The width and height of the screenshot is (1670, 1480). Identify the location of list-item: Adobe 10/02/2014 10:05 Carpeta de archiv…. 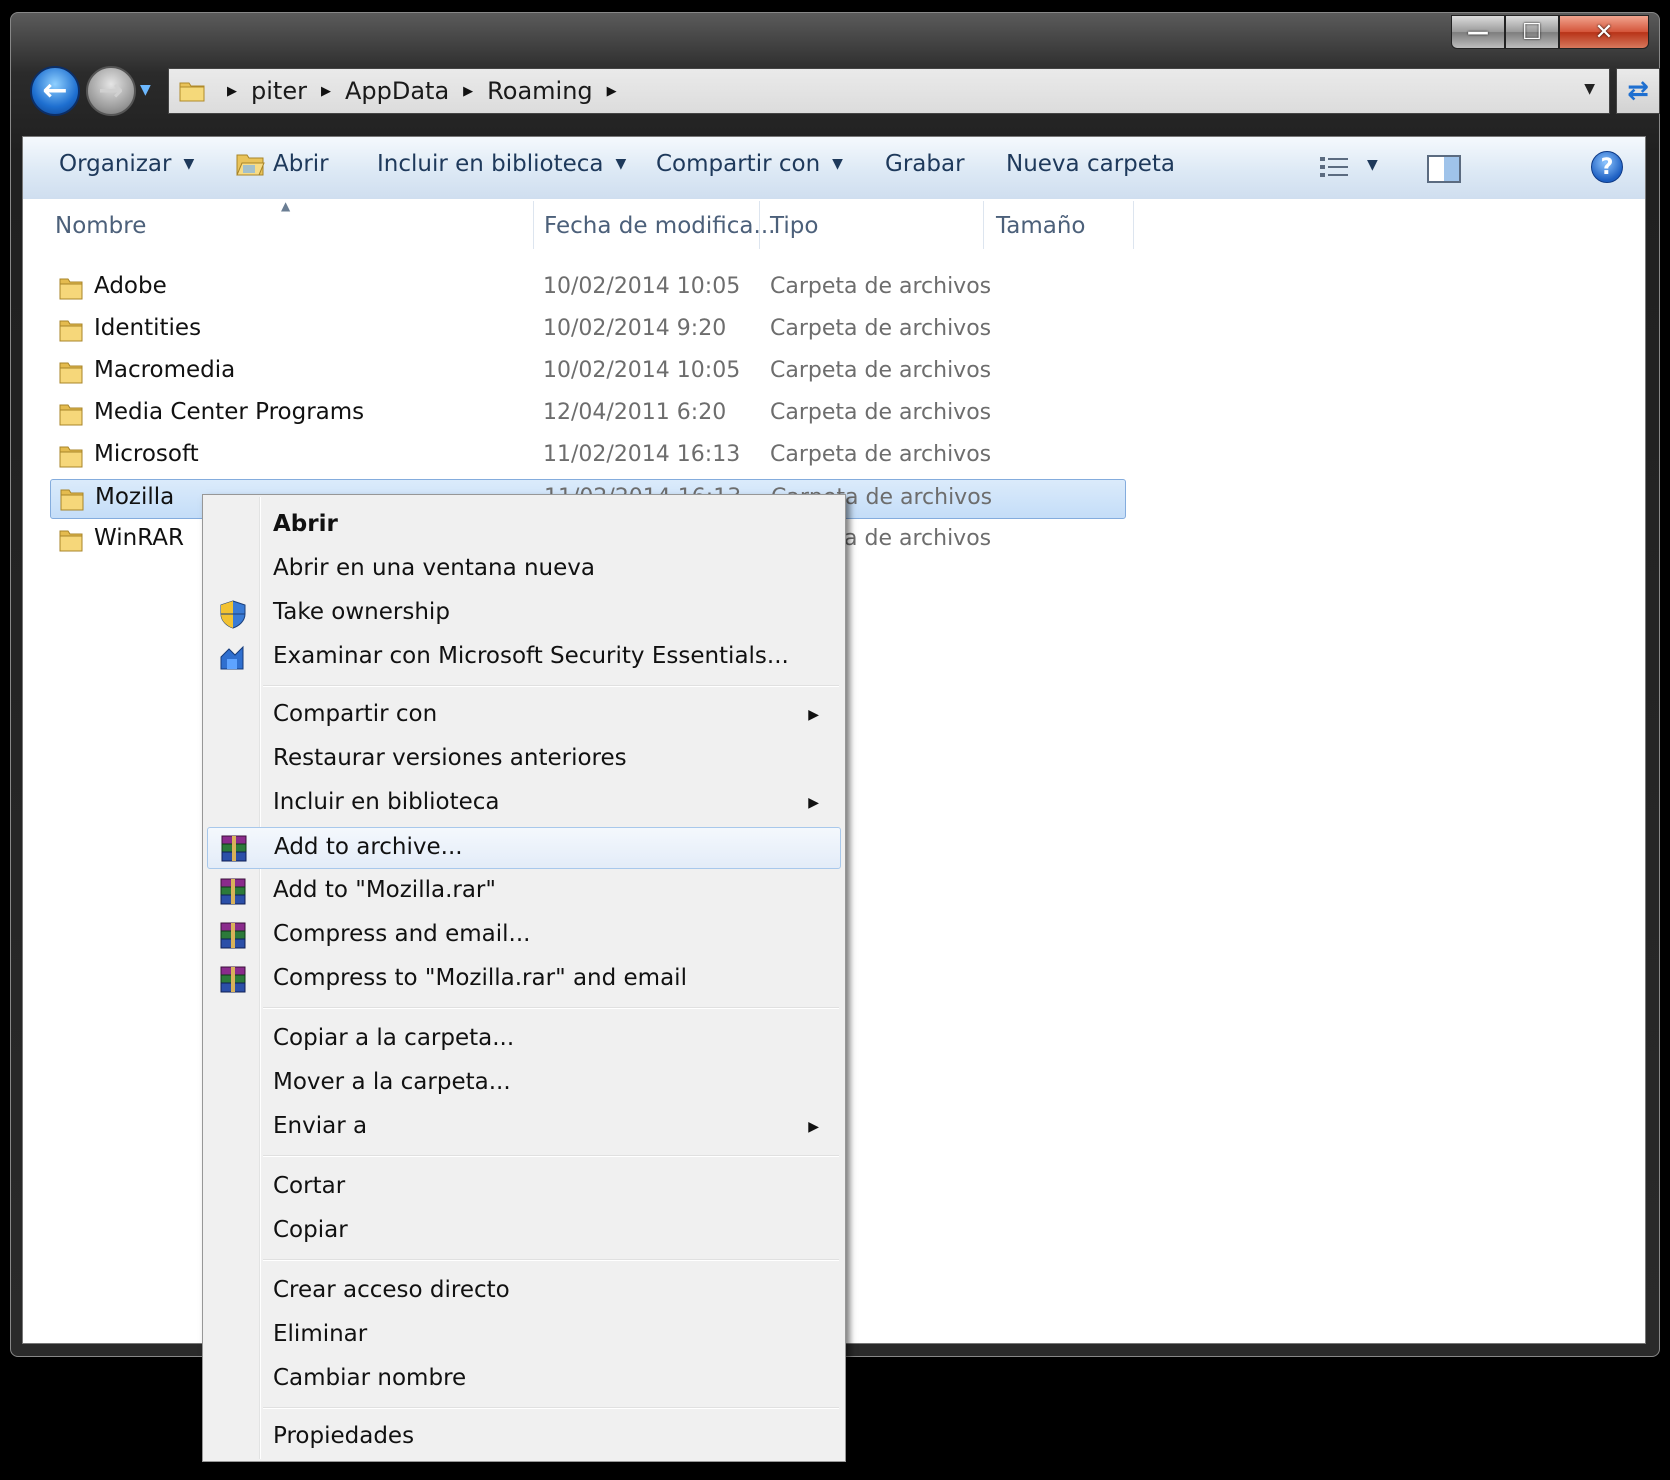
(588, 289).